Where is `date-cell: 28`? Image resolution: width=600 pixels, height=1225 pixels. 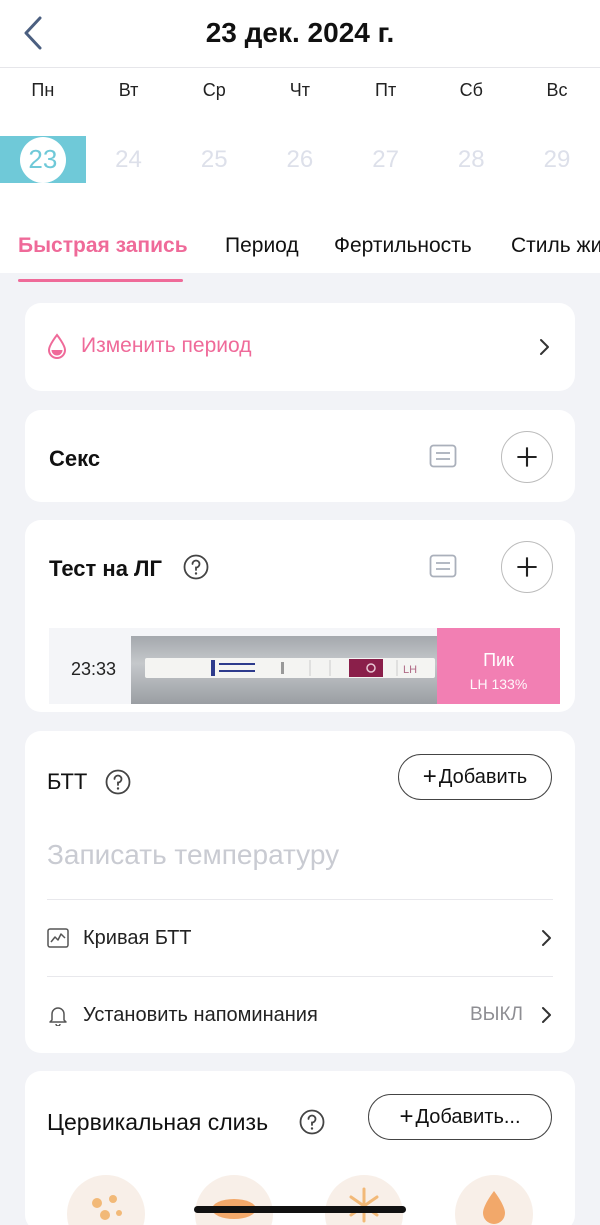
date-cell: 28 is located at coordinates (471, 159).